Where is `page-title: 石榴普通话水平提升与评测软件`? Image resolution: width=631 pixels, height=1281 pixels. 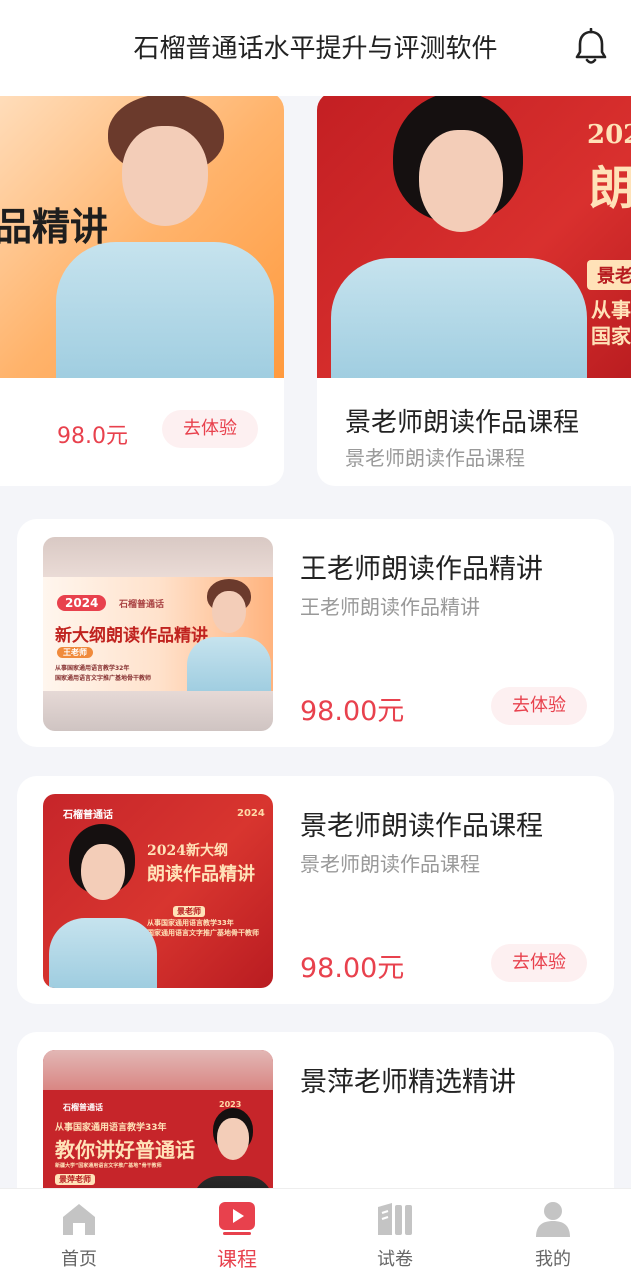
page-title: 石榴普通话水平提升与评测软件 is located at coordinates (315, 49).